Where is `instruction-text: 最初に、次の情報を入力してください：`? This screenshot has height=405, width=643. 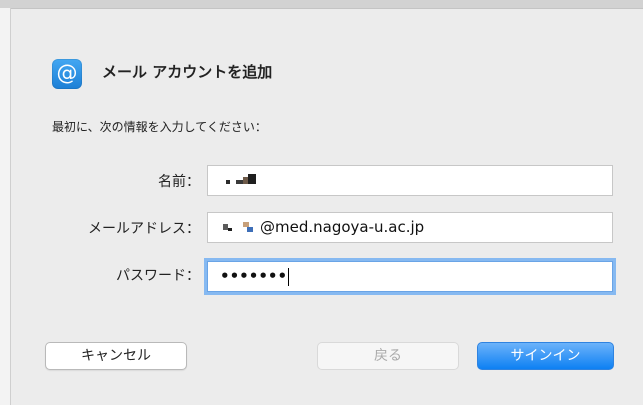
instruction-text: 最初に、次の情報を入力してください： is located at coordinates (159, 127).